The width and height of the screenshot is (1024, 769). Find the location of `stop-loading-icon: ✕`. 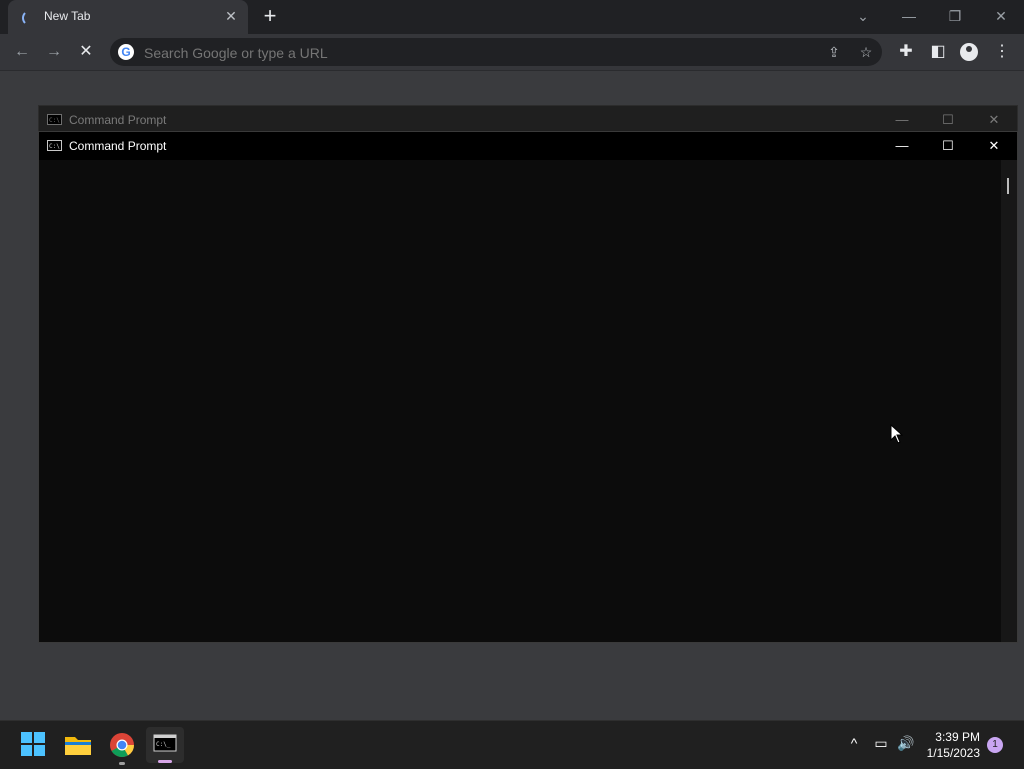

stop-loading-icon: ✕ is located at coordinates (86, 52).